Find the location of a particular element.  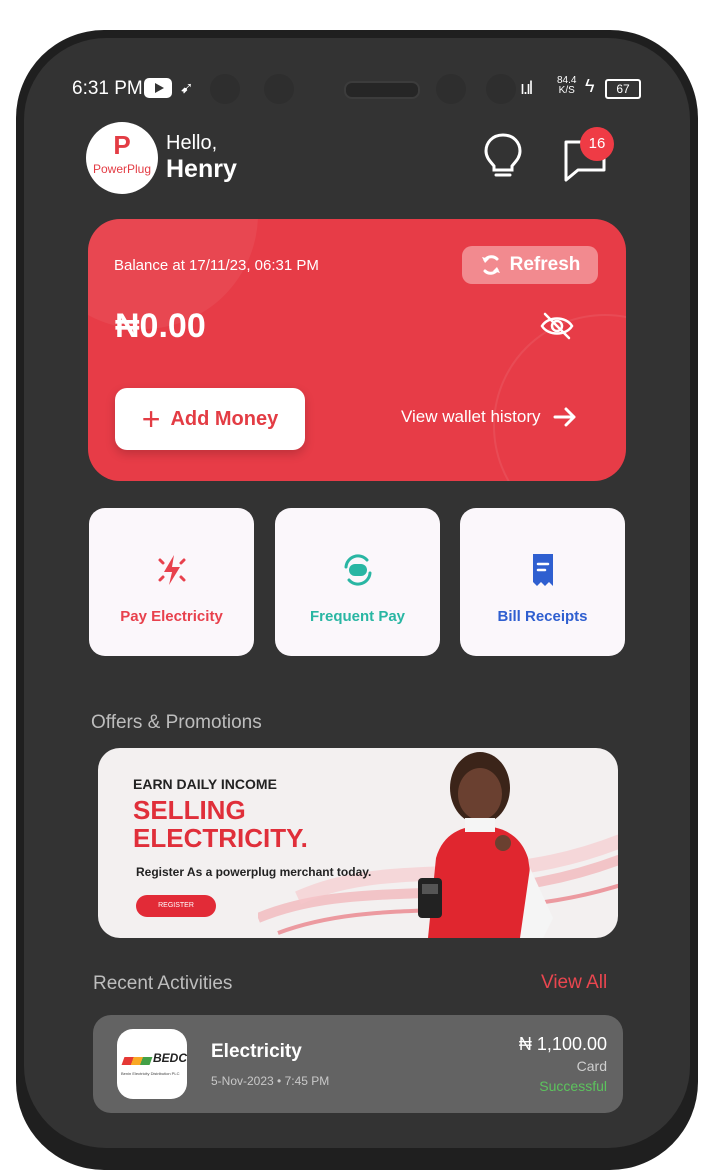

plus-icon: + is located at coordinates (151, 419).